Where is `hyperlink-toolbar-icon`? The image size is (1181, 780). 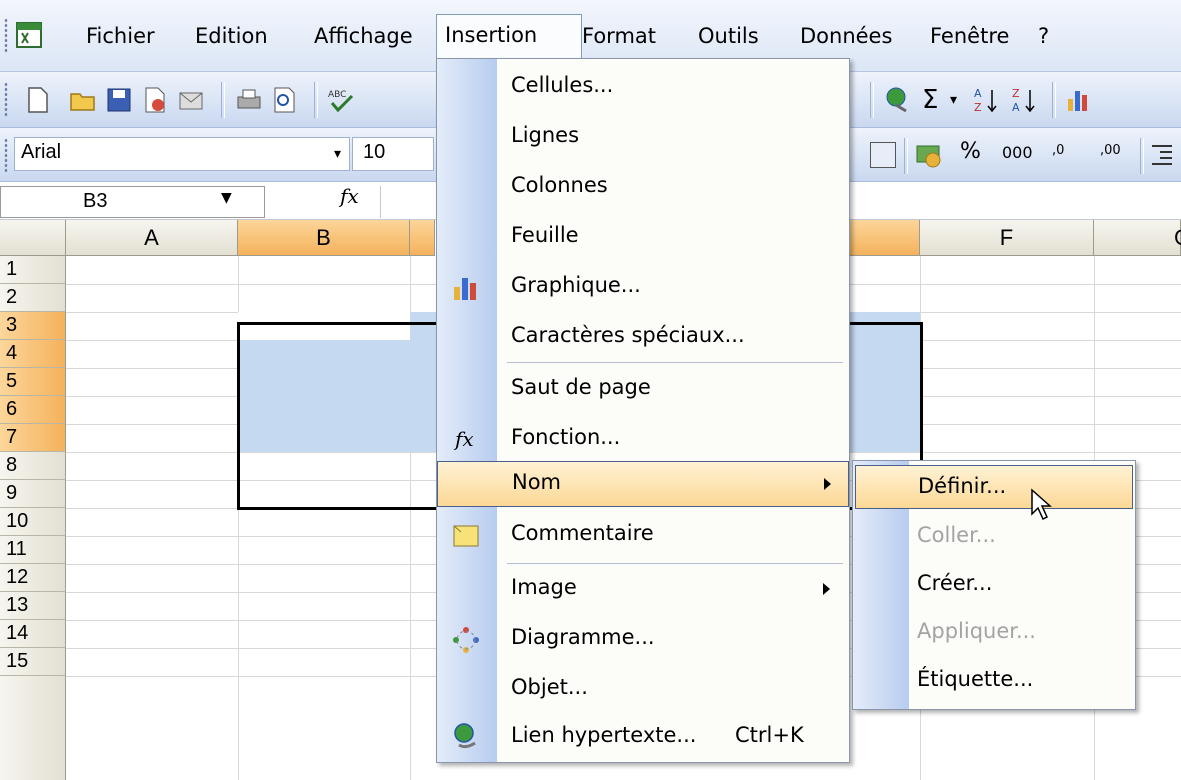 hyperlink-toolbar-icon is located at coordinates (899, 100).